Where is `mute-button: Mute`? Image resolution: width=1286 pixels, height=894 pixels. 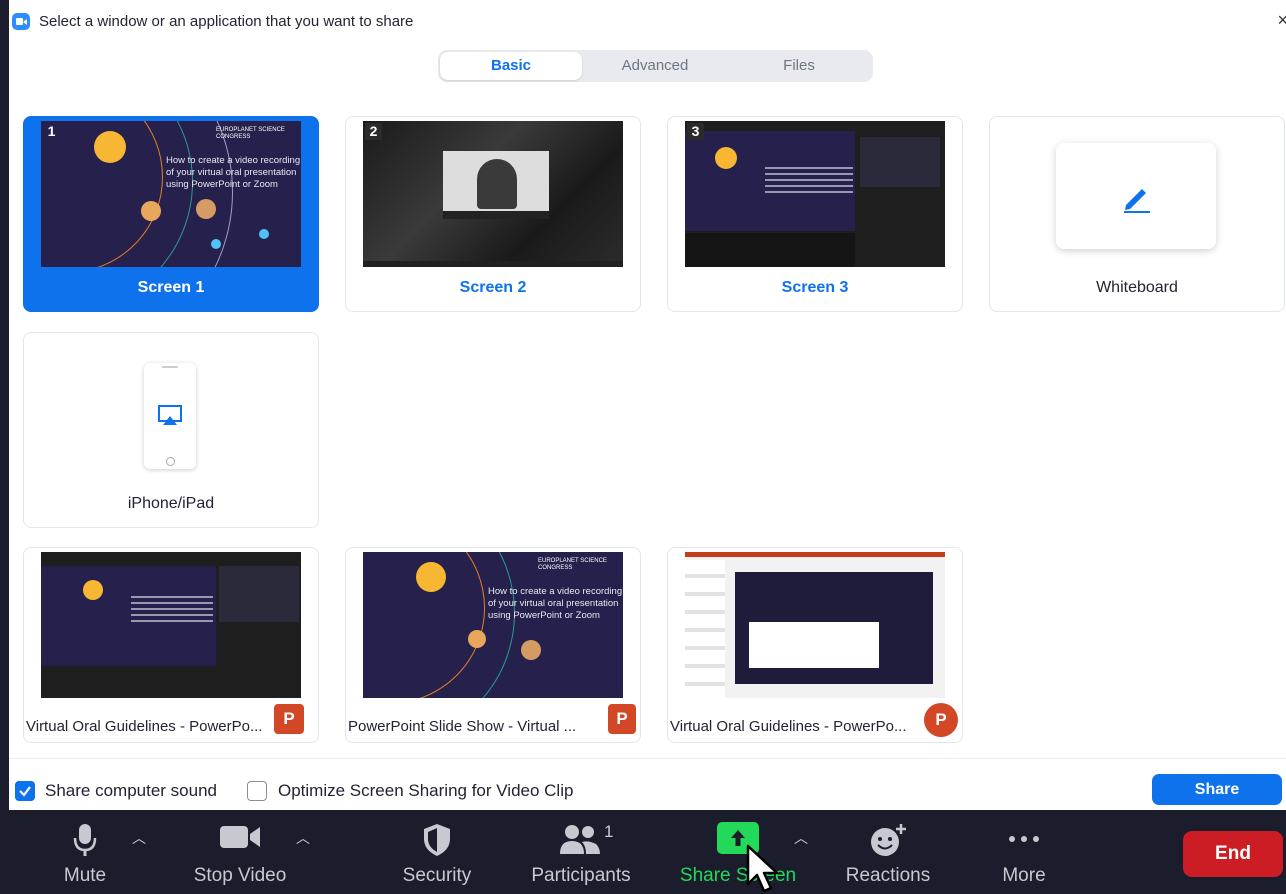
mute-button: Mute is located at coordinates (85, 851).